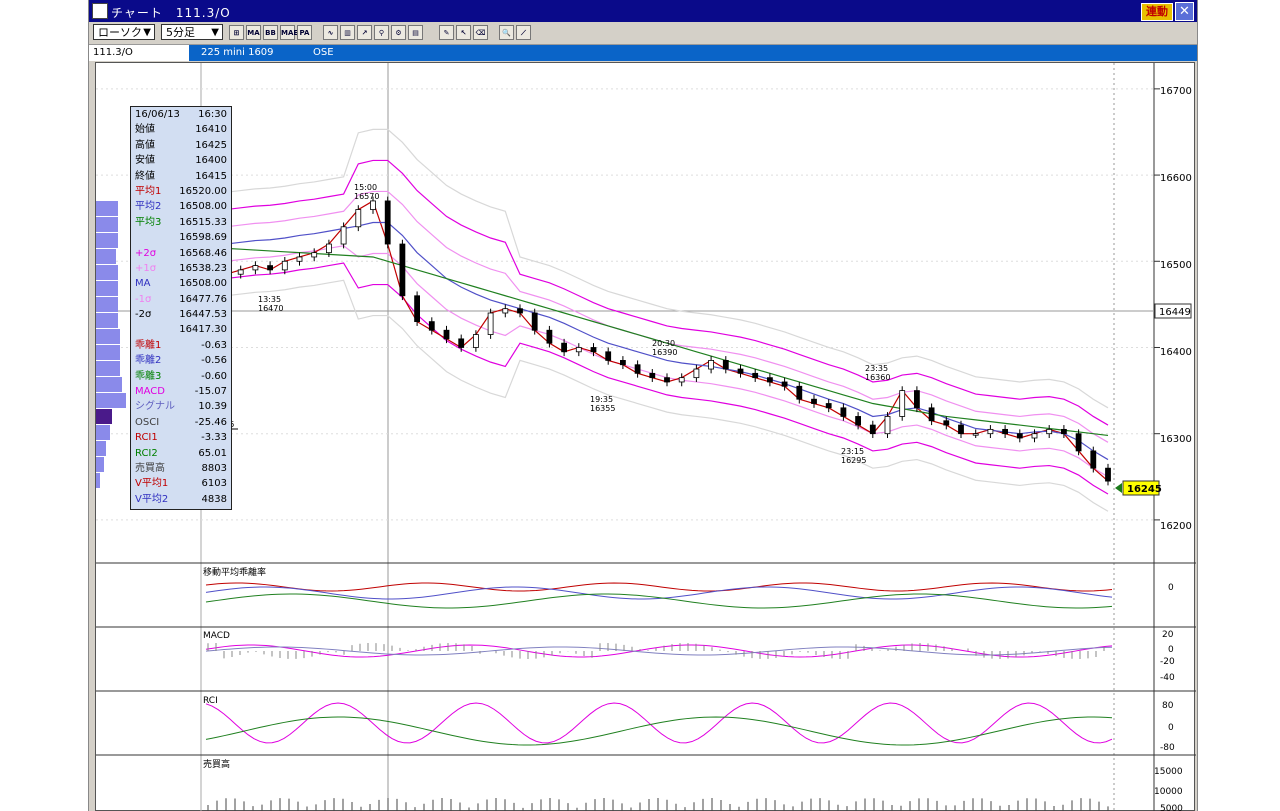  Describe the element at coordinates (214, 361) in the screenshot. I see `info-row-value: -0.56` at that location.